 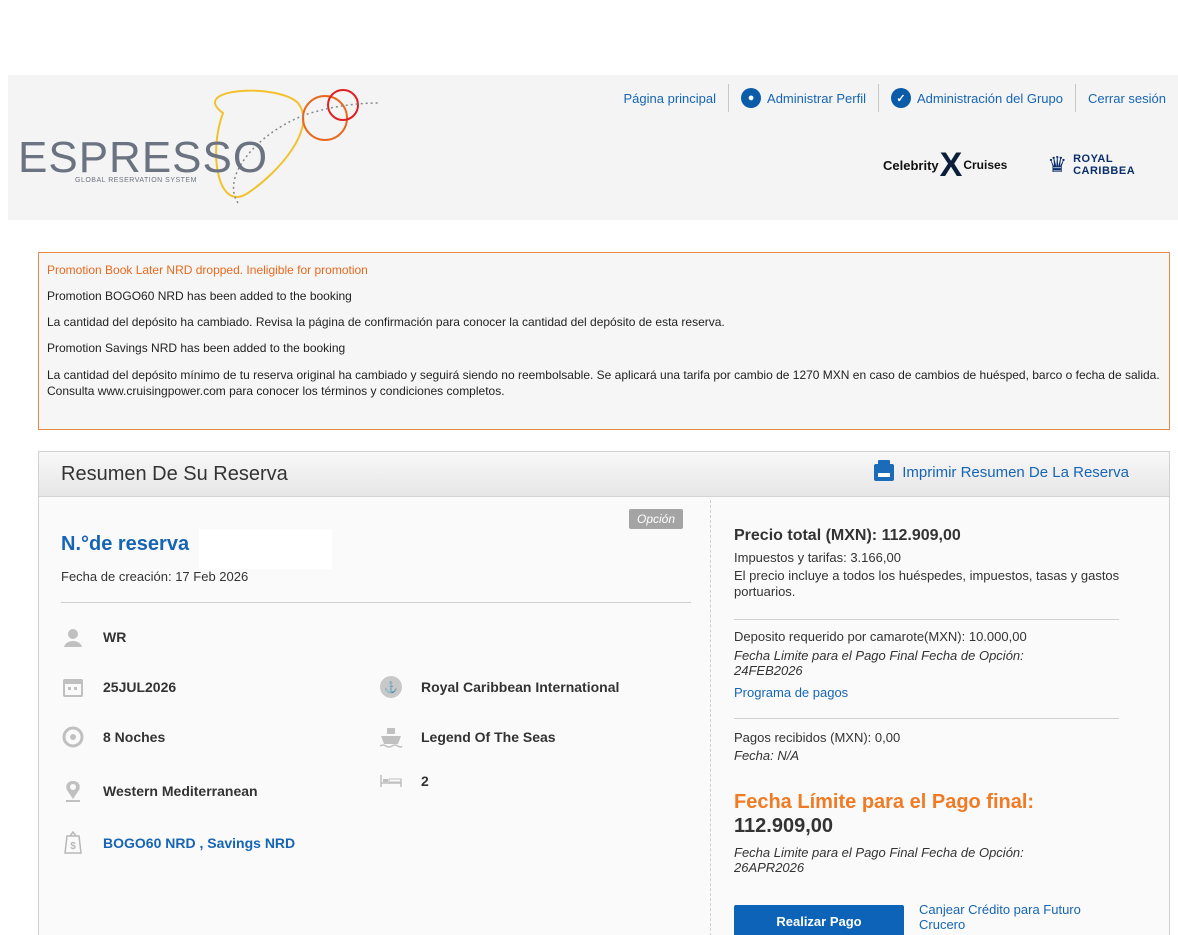 I want to click on caribbean-text: CARIBBEA, so click(x=1104, y=171).